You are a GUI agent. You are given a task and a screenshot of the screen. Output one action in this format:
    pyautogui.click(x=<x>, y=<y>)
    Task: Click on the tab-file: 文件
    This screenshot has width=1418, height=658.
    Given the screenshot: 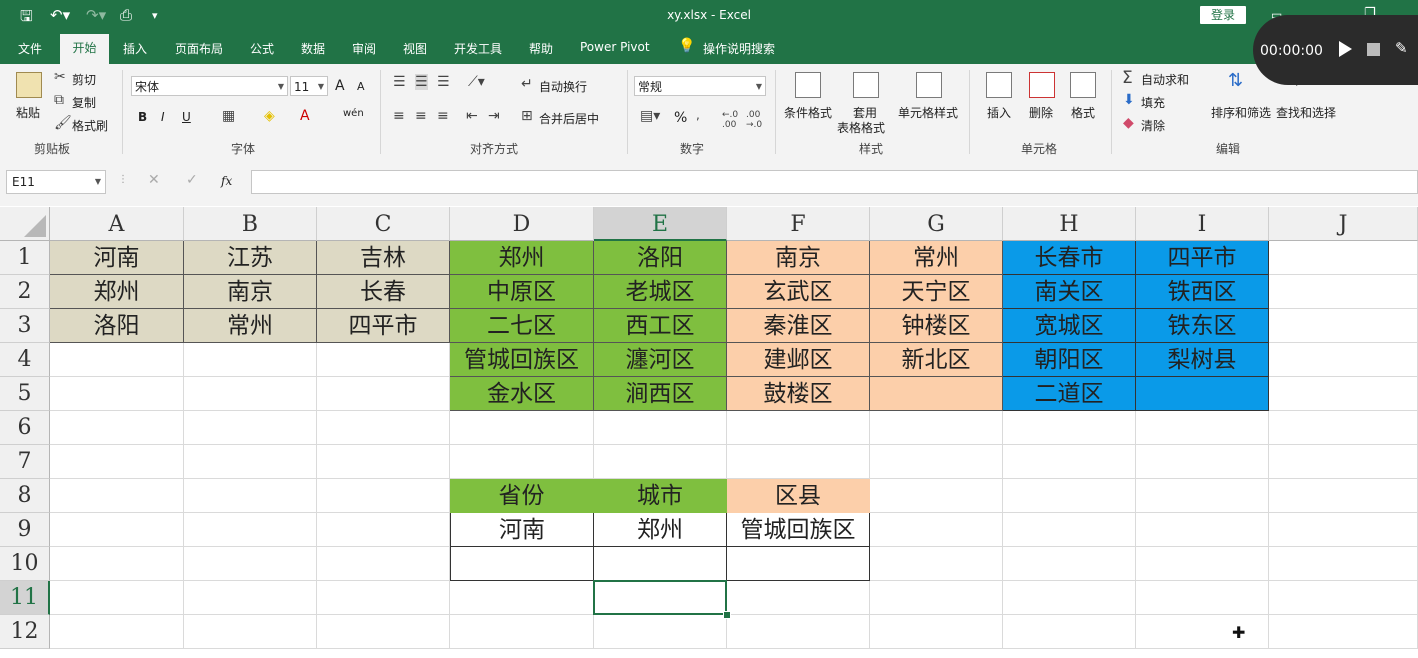 What is the action you would take?
    pyautogui.click(x=30, y=48)
    